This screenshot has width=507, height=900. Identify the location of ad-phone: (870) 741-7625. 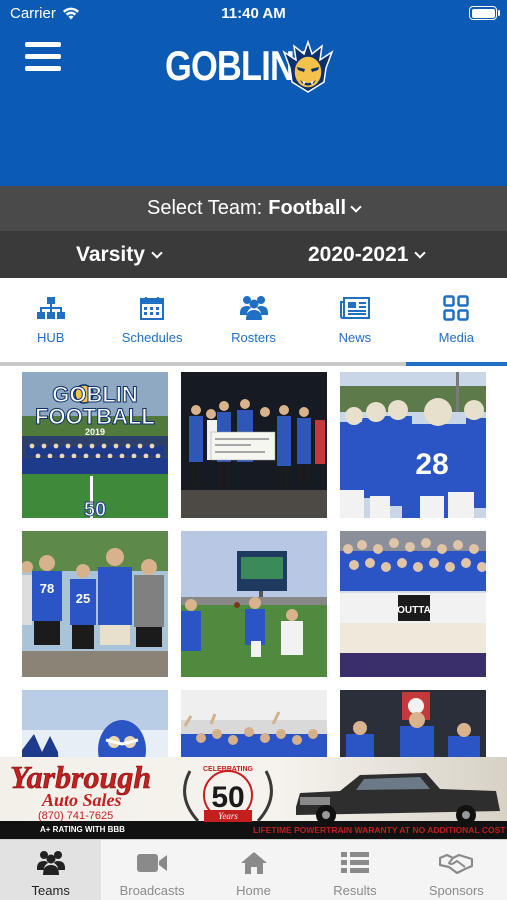
(75, 816).